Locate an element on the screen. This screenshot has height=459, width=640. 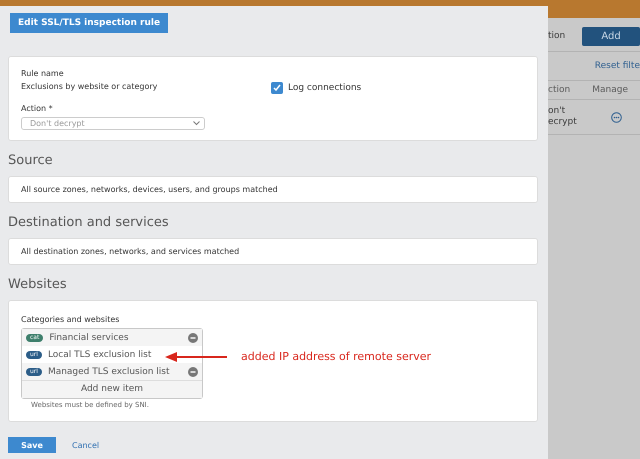
dialog-title: Edit SSL/TLS inspection rule is located at coordinates (89, 23).